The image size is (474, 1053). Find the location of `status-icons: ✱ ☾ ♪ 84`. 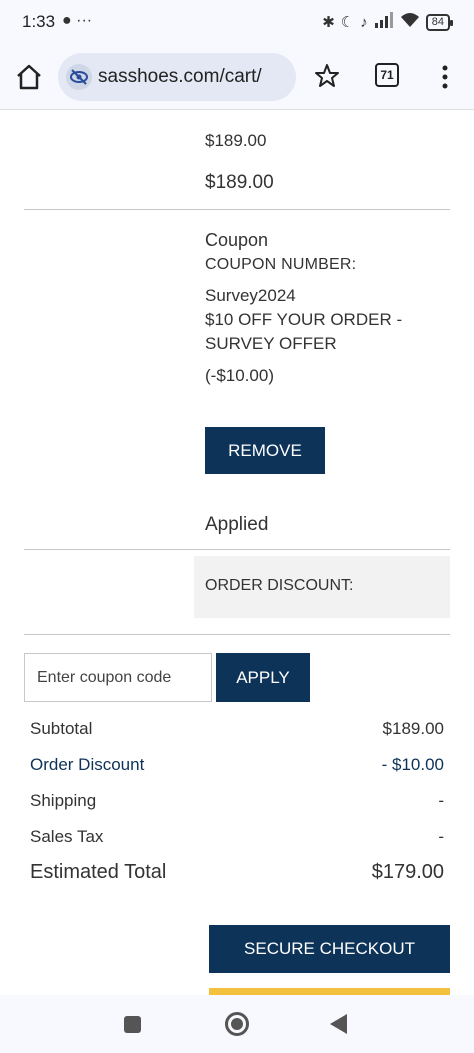

status-icons: ✱ ☾ ♪ 84 is located at coordinates (388, 22).